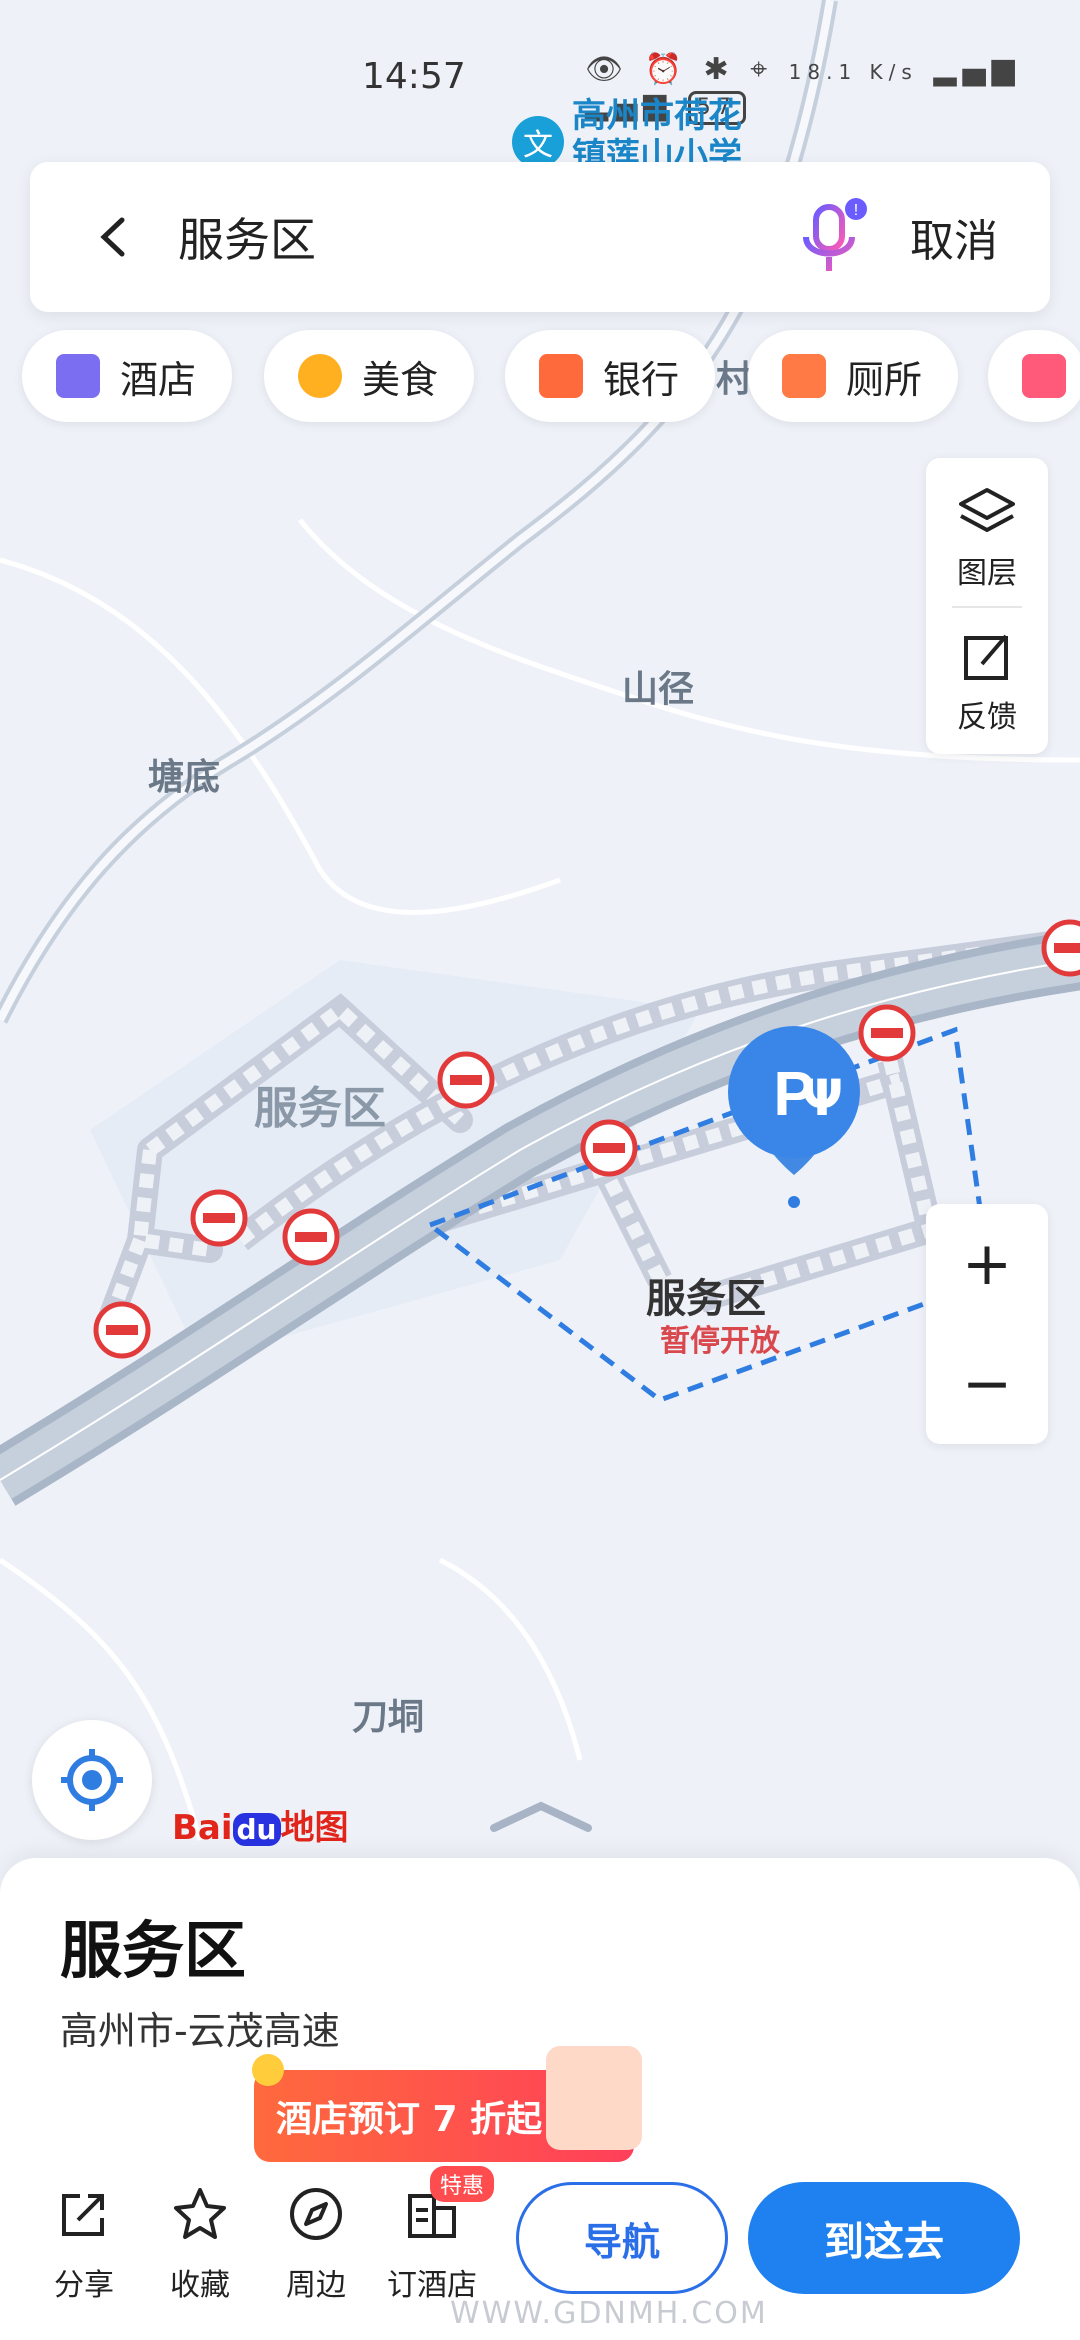 The width and height of the screenshot is (1080, 2340). I want to click on chip-game, so click(1034, 376).